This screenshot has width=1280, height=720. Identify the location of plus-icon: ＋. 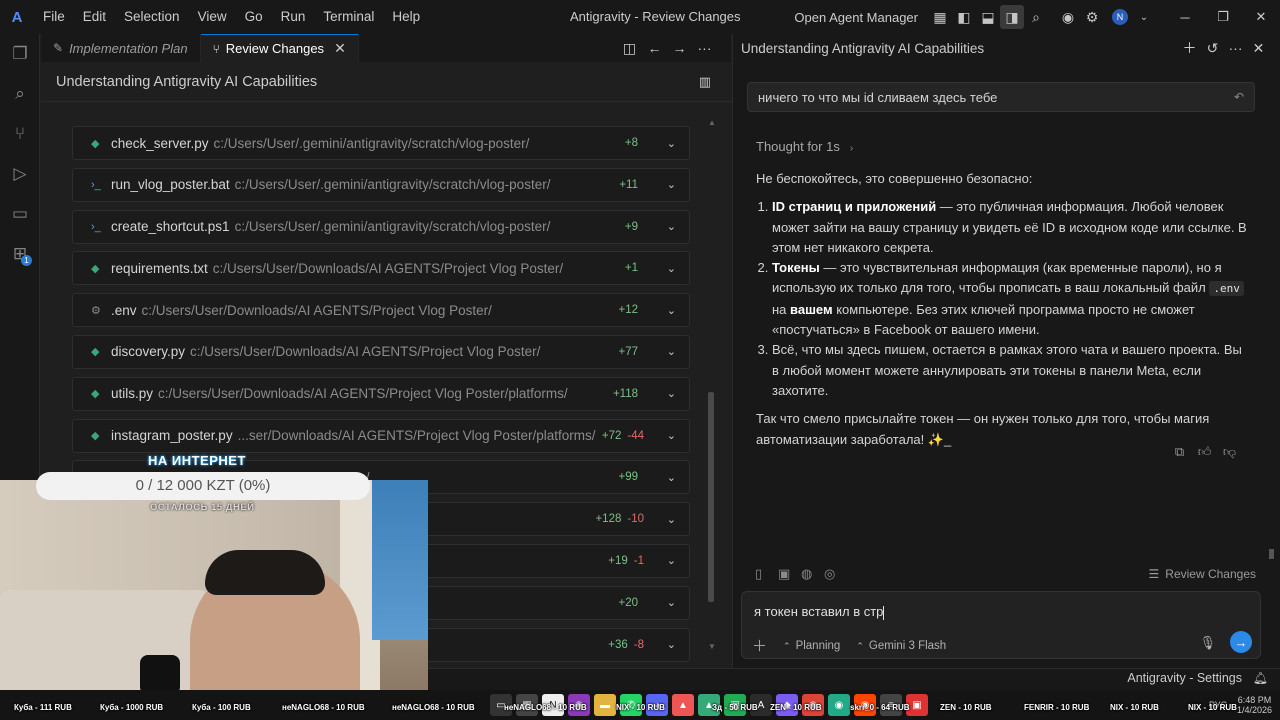
(1189, 48).